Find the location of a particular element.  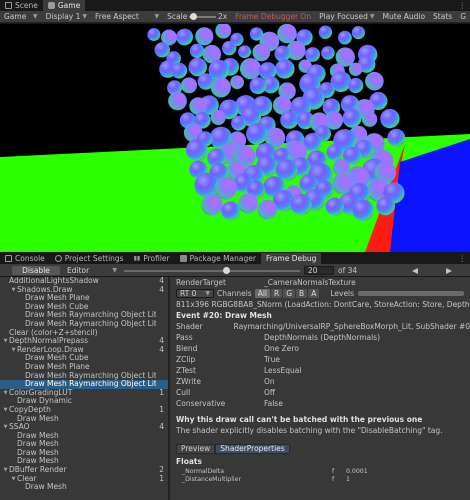

tree-item: ▼ DepthNormalPrepass 4 is located at coordinates (84, 341).